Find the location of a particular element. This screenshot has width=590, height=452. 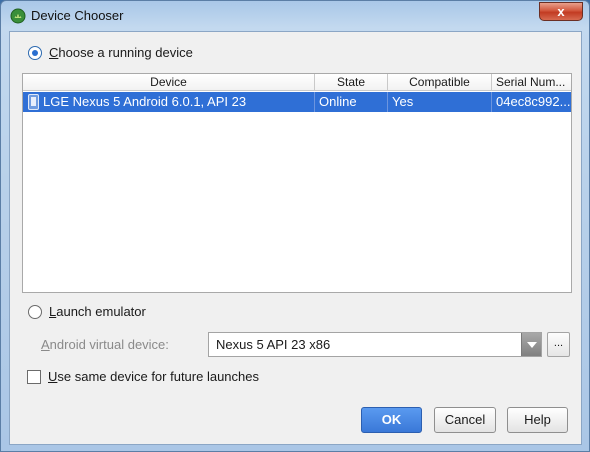

choose-running-device-label: Choose a running device is located at coordinates (121, 52).